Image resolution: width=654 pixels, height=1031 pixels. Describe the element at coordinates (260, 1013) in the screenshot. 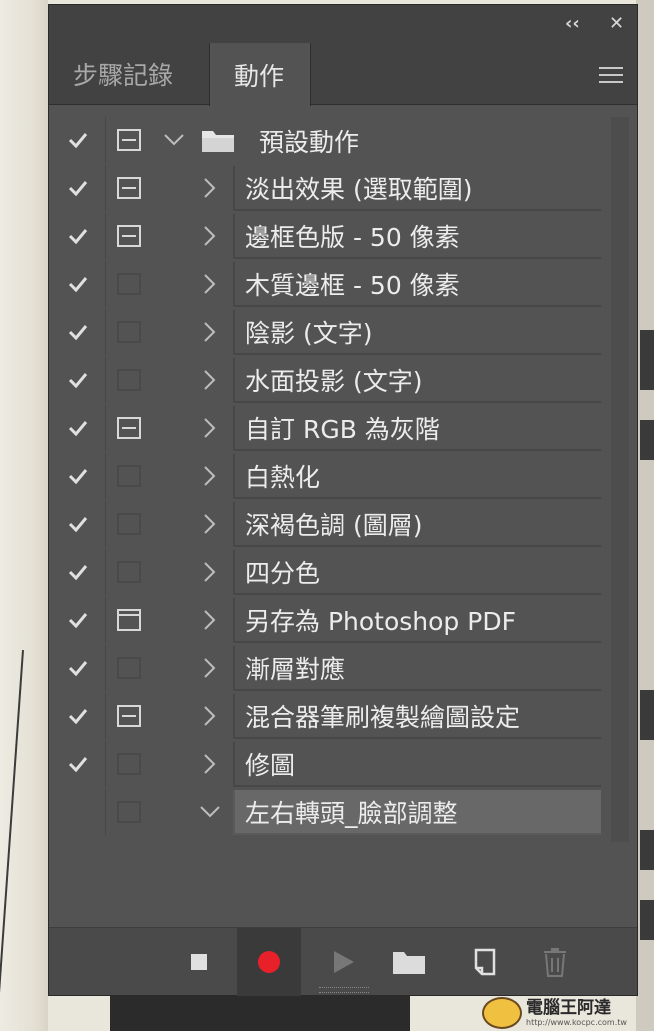

I see `background-taskbar` at that location.